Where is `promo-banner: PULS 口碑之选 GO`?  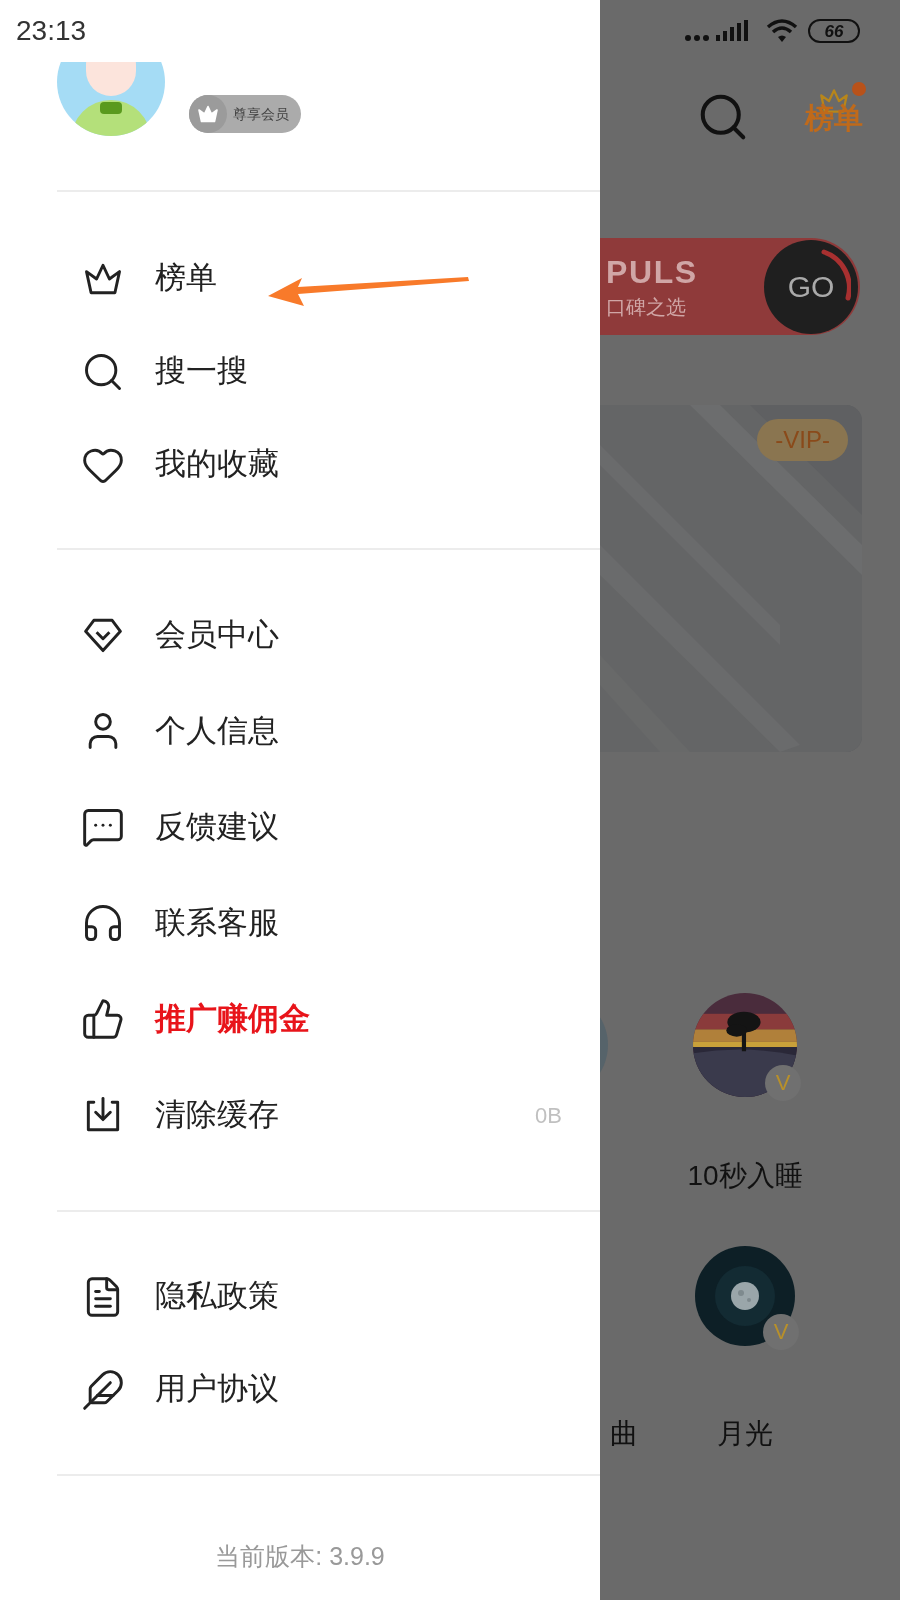 promo-banner: PULS 口碑之选 GO is located at coordinates (730, 286).